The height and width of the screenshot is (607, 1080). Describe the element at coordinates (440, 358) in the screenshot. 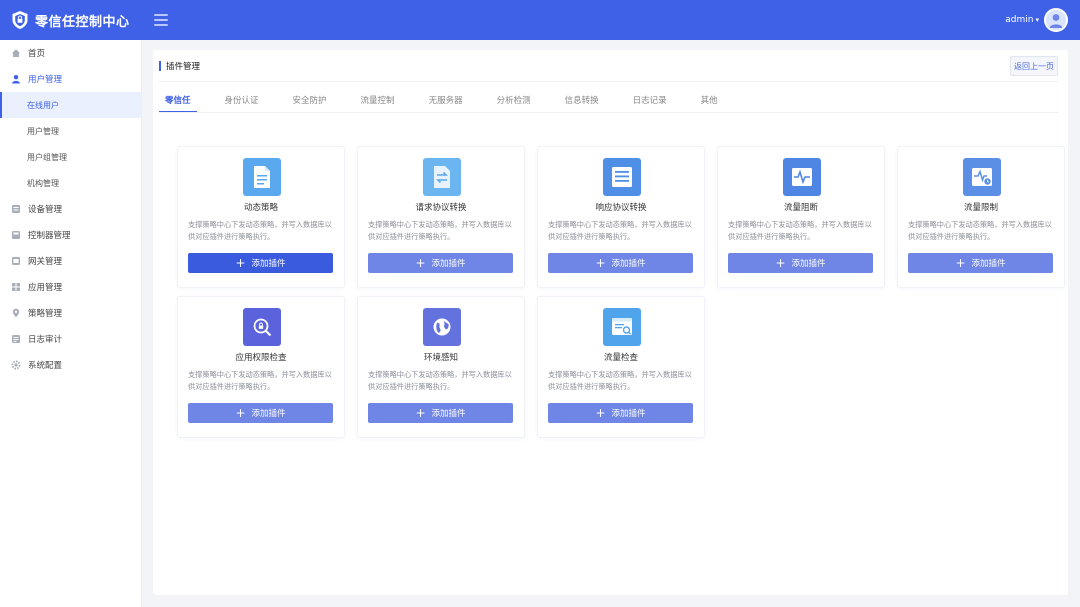

I see `plugin-name: 环境感知` at that location.